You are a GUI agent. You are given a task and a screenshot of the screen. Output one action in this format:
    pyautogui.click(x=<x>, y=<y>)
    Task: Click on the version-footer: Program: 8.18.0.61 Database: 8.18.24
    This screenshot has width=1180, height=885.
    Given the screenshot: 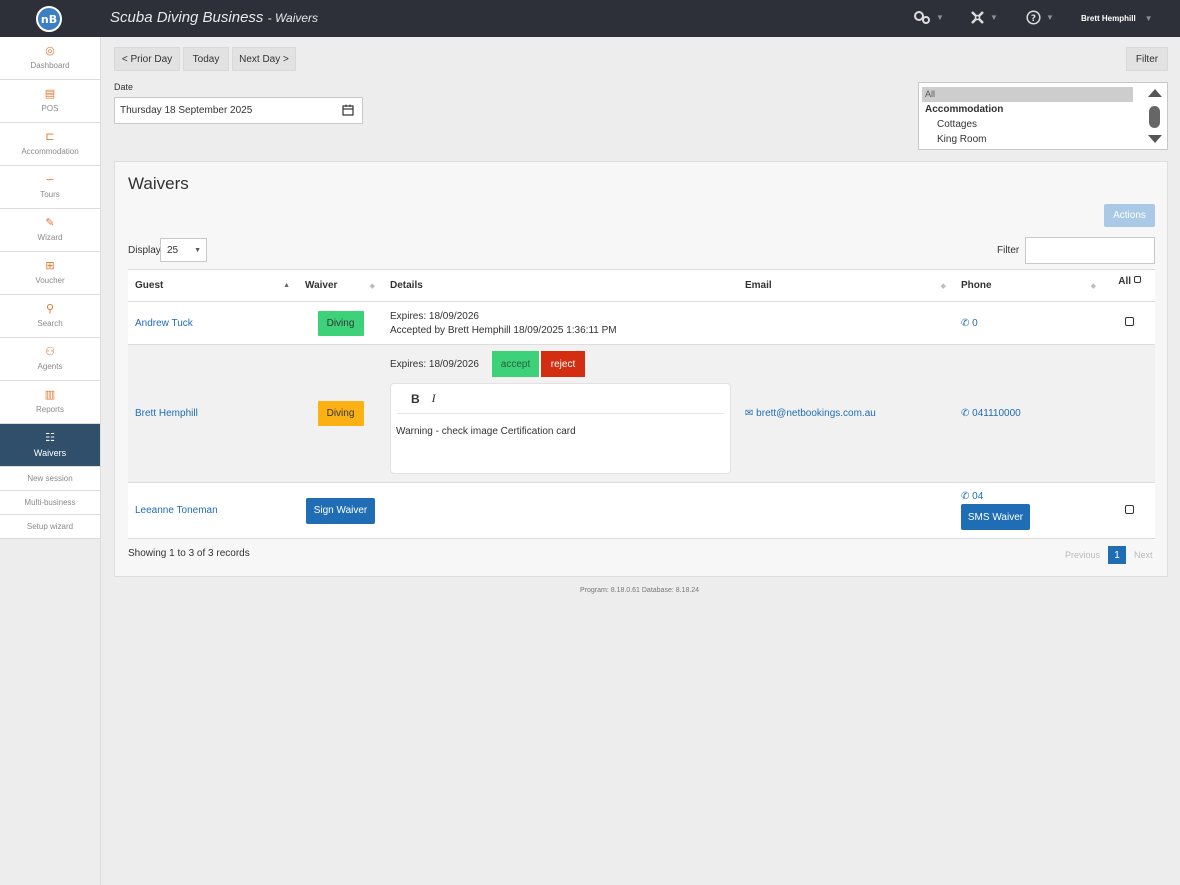 What is the action you would take?
    pyautogui.click(x=640, y=590)
    